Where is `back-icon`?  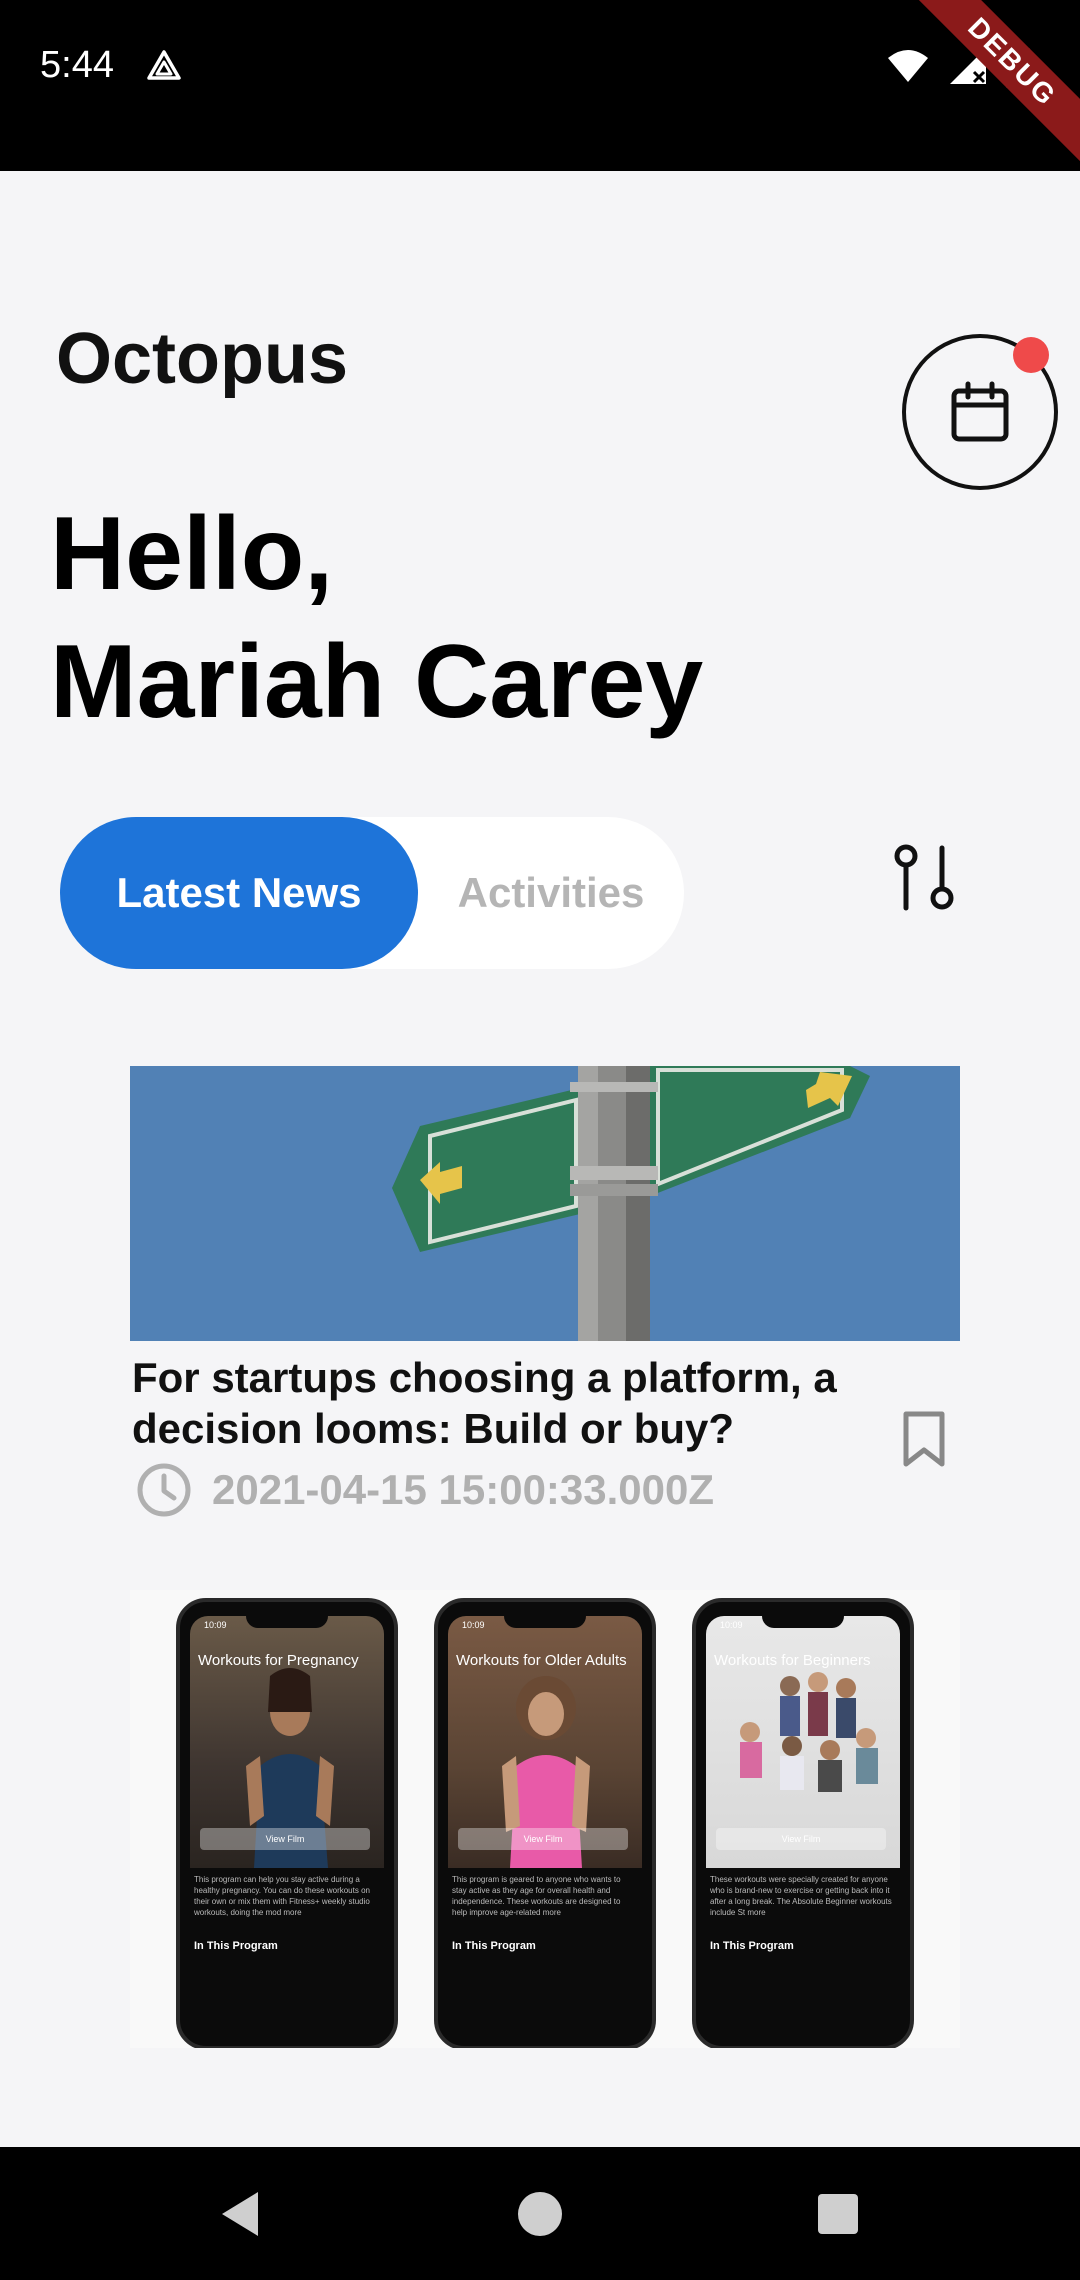 back-icon is located at coordinates (240, 2214).